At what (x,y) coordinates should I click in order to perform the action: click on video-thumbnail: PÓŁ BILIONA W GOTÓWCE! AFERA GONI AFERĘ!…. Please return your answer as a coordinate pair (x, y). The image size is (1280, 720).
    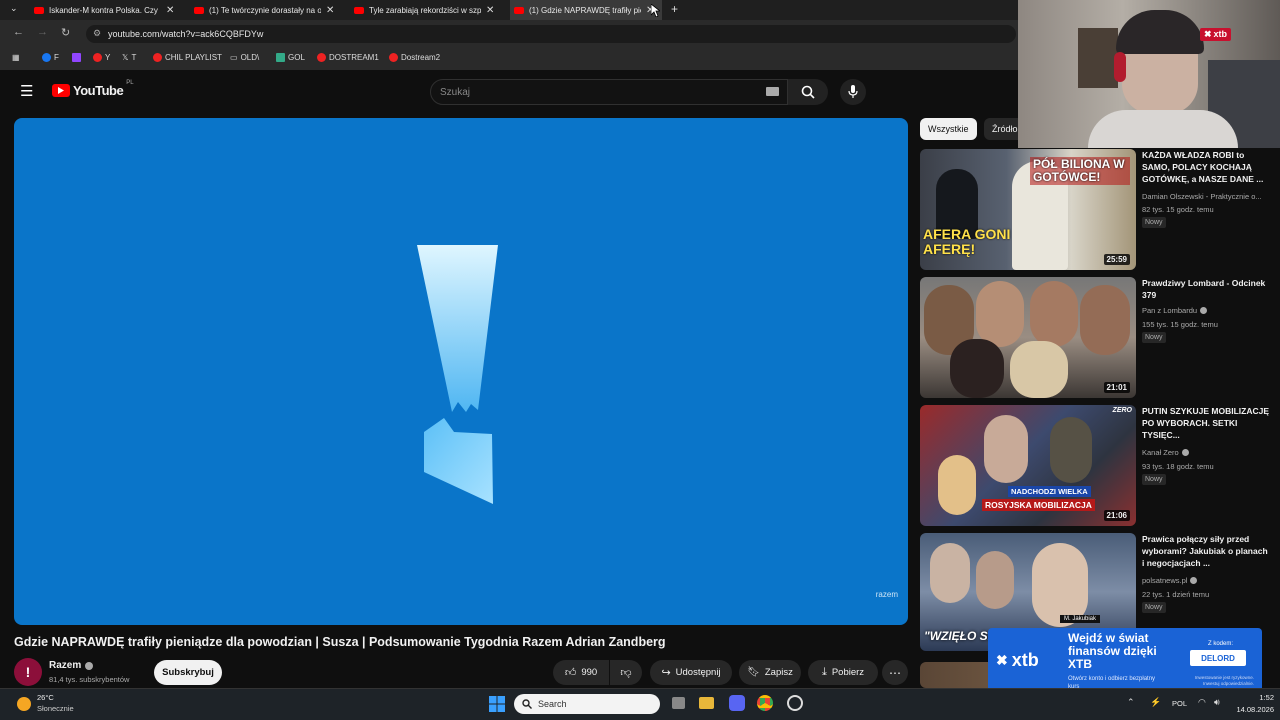
    Looking at the image, I should click on (1028, 209).